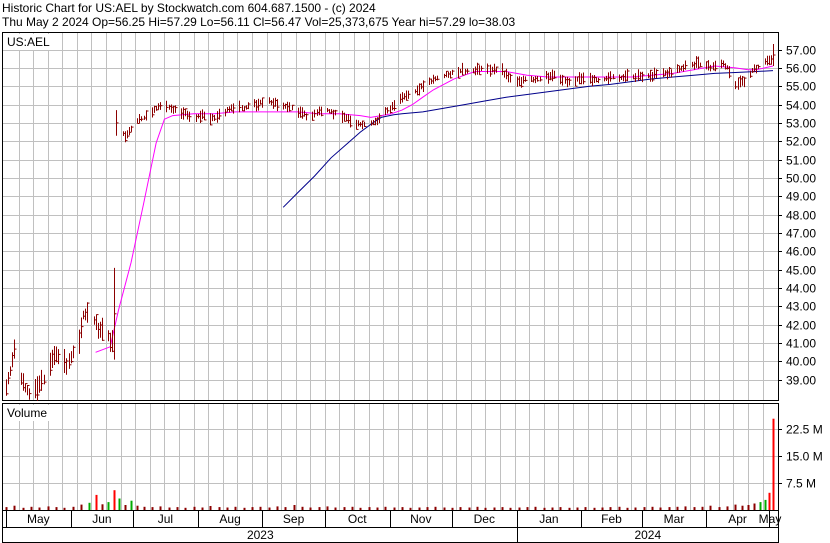 The height and width of the screenshot is (543, 830). Describe the element at coordinates (484, 519) in the screenshot. I see `month-label: Dec` at that location.